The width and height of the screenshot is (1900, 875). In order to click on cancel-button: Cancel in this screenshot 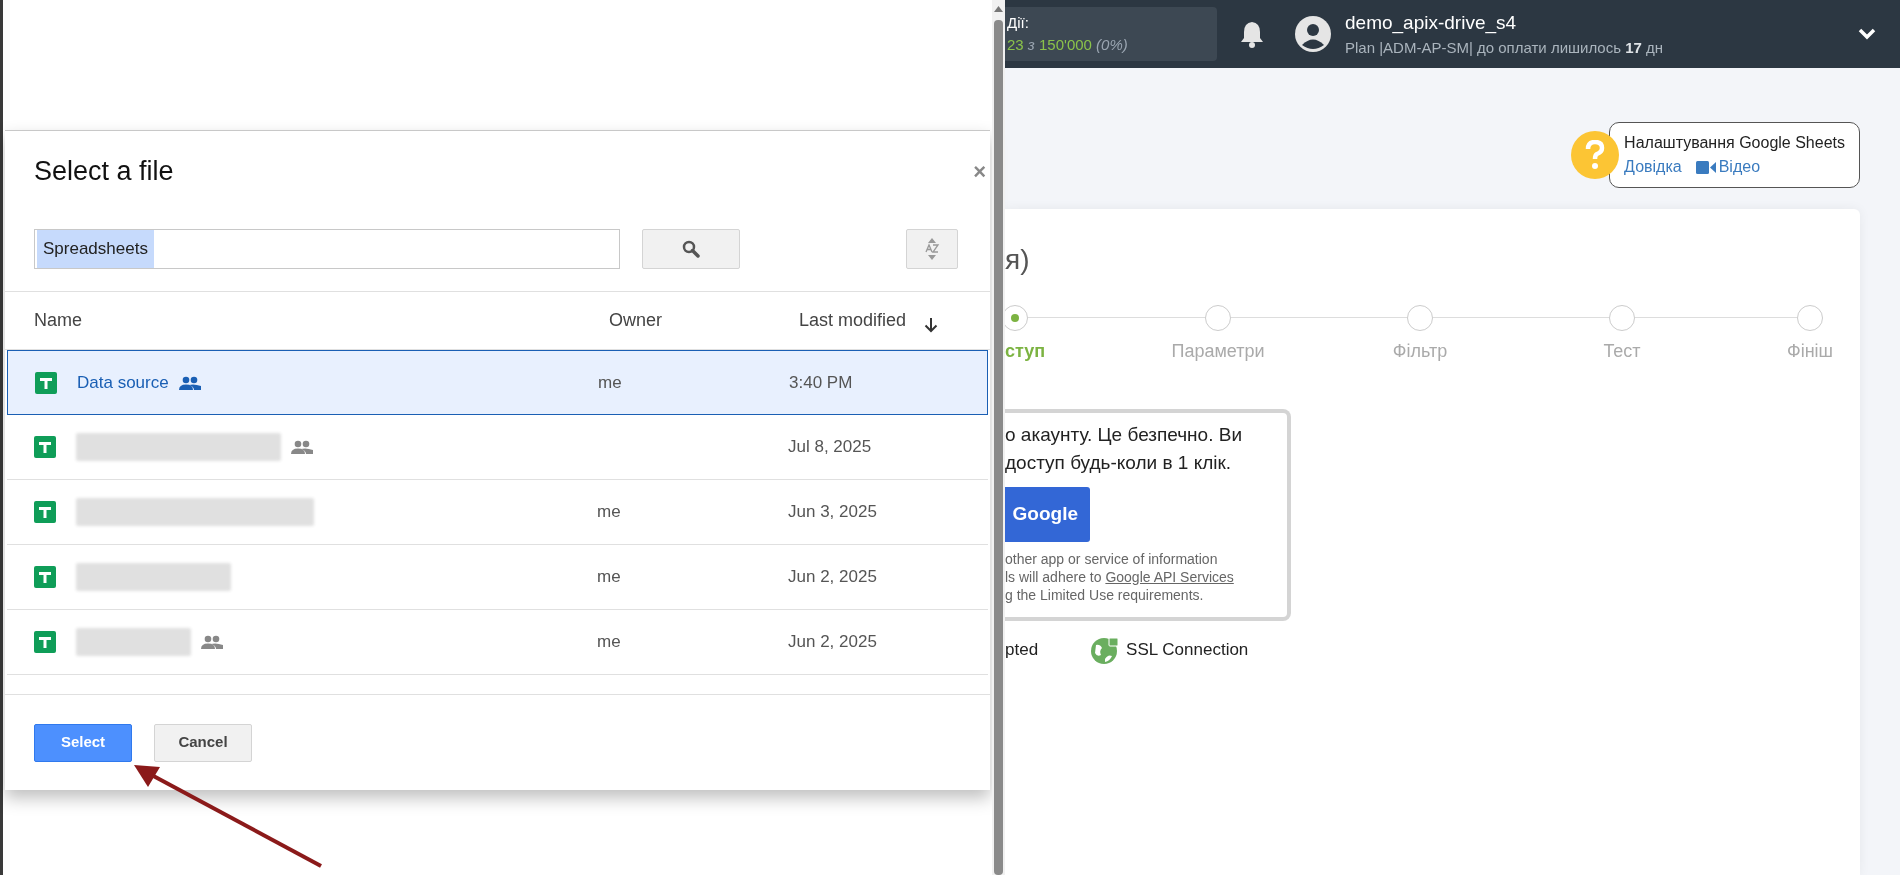, I will do `click(203, 742)`.